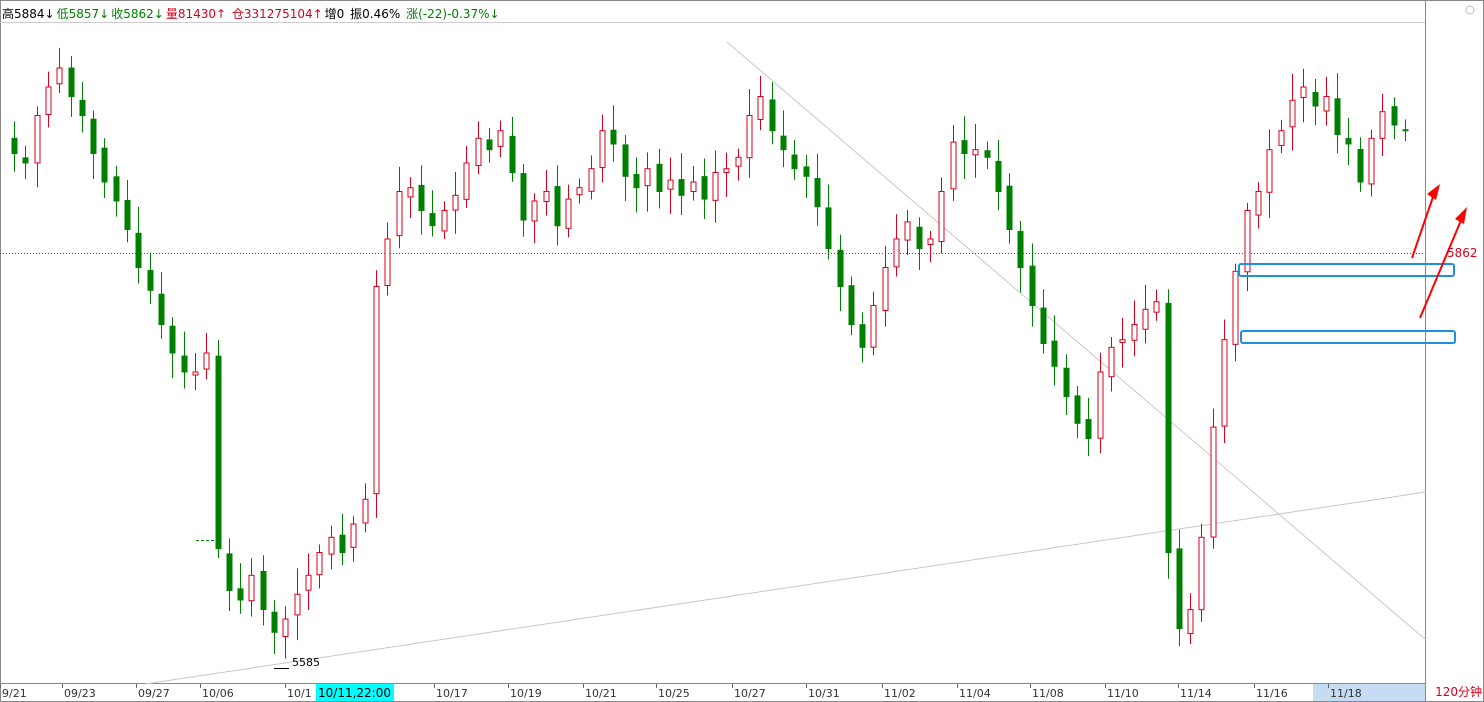  I want to click on close-icon, so click(1470, 10).